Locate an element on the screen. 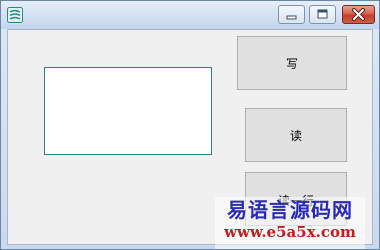 The image size is (380, 250). minimize-button is located at coordinates (291, 14).